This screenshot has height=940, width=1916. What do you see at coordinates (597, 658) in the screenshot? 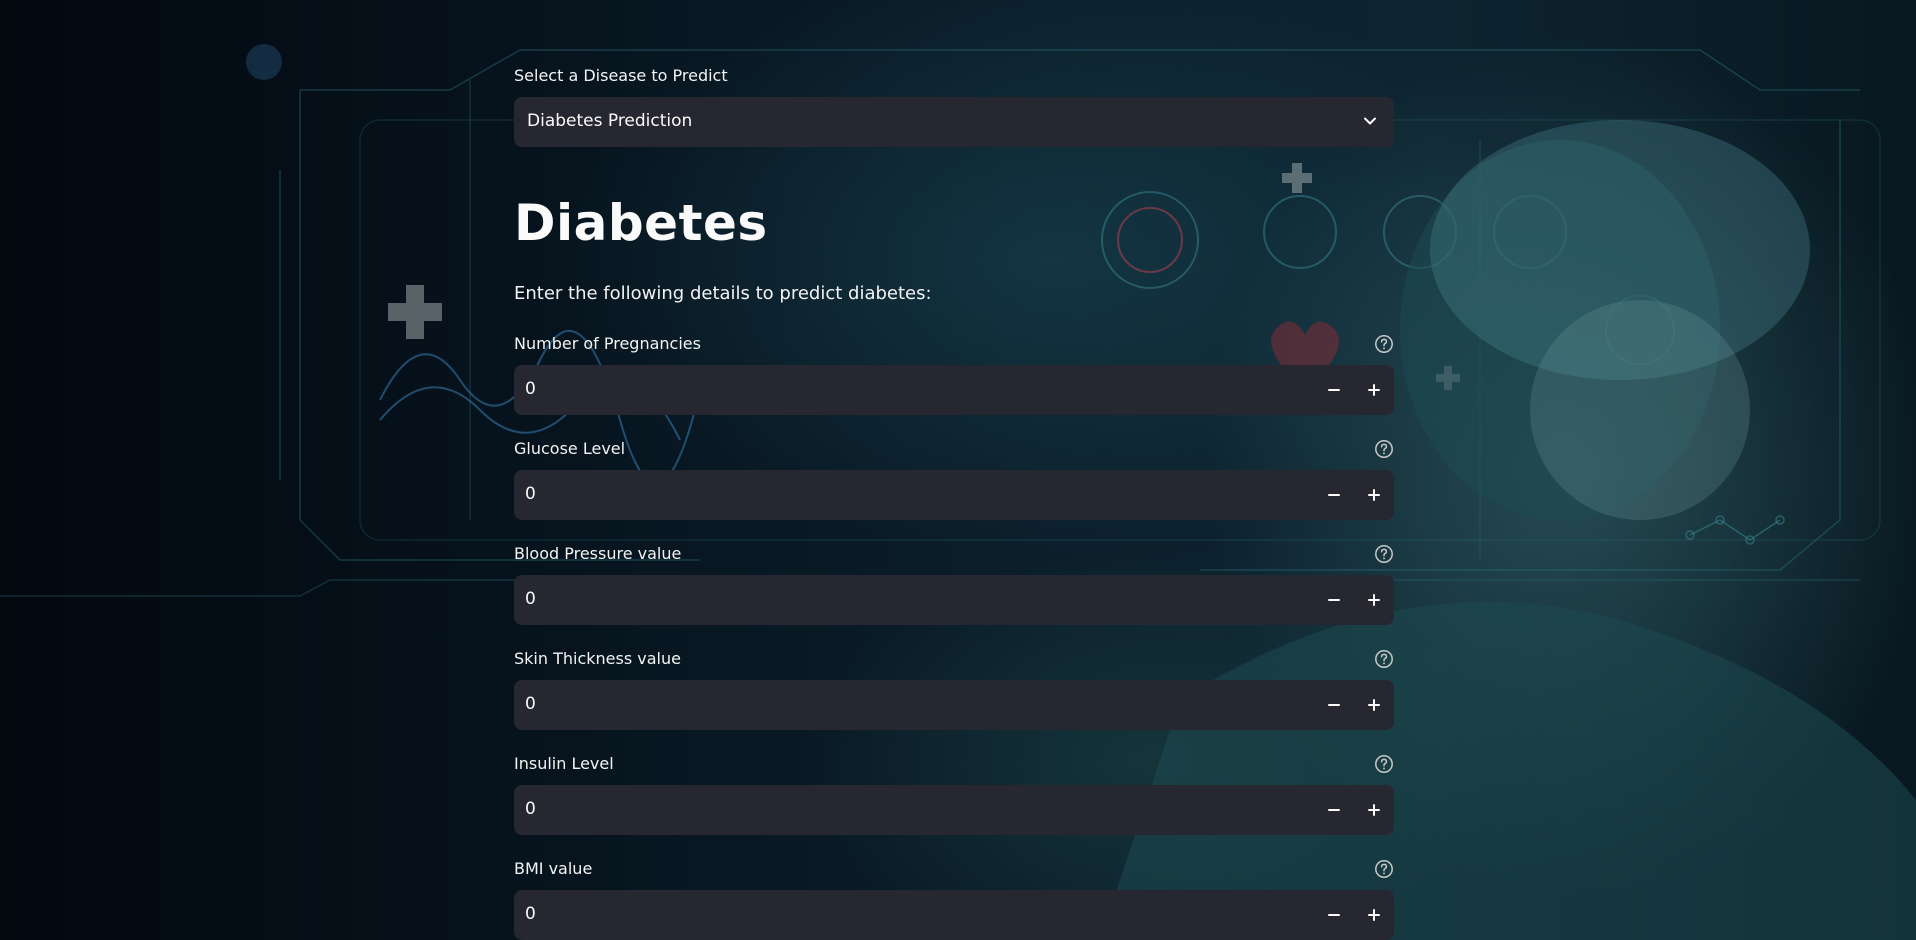
I see `field-label-skin-thickness: Skin Thickness value` at bounding box center [597, 658].